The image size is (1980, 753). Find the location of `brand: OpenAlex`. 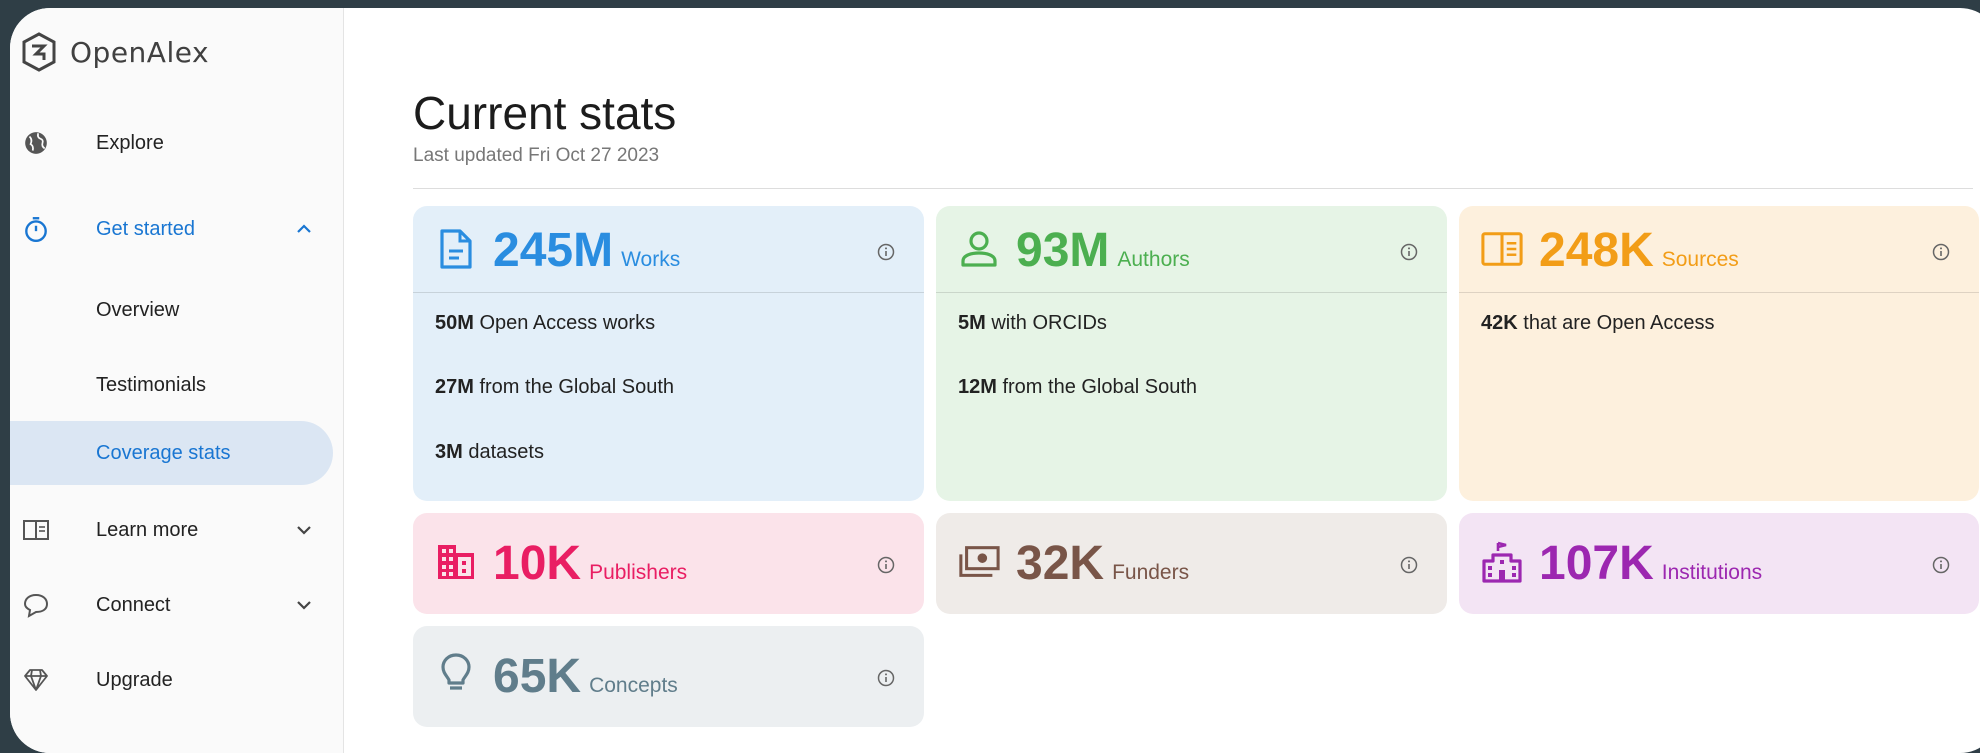

brand: OpenAlex is located at coordinates (115, 52).